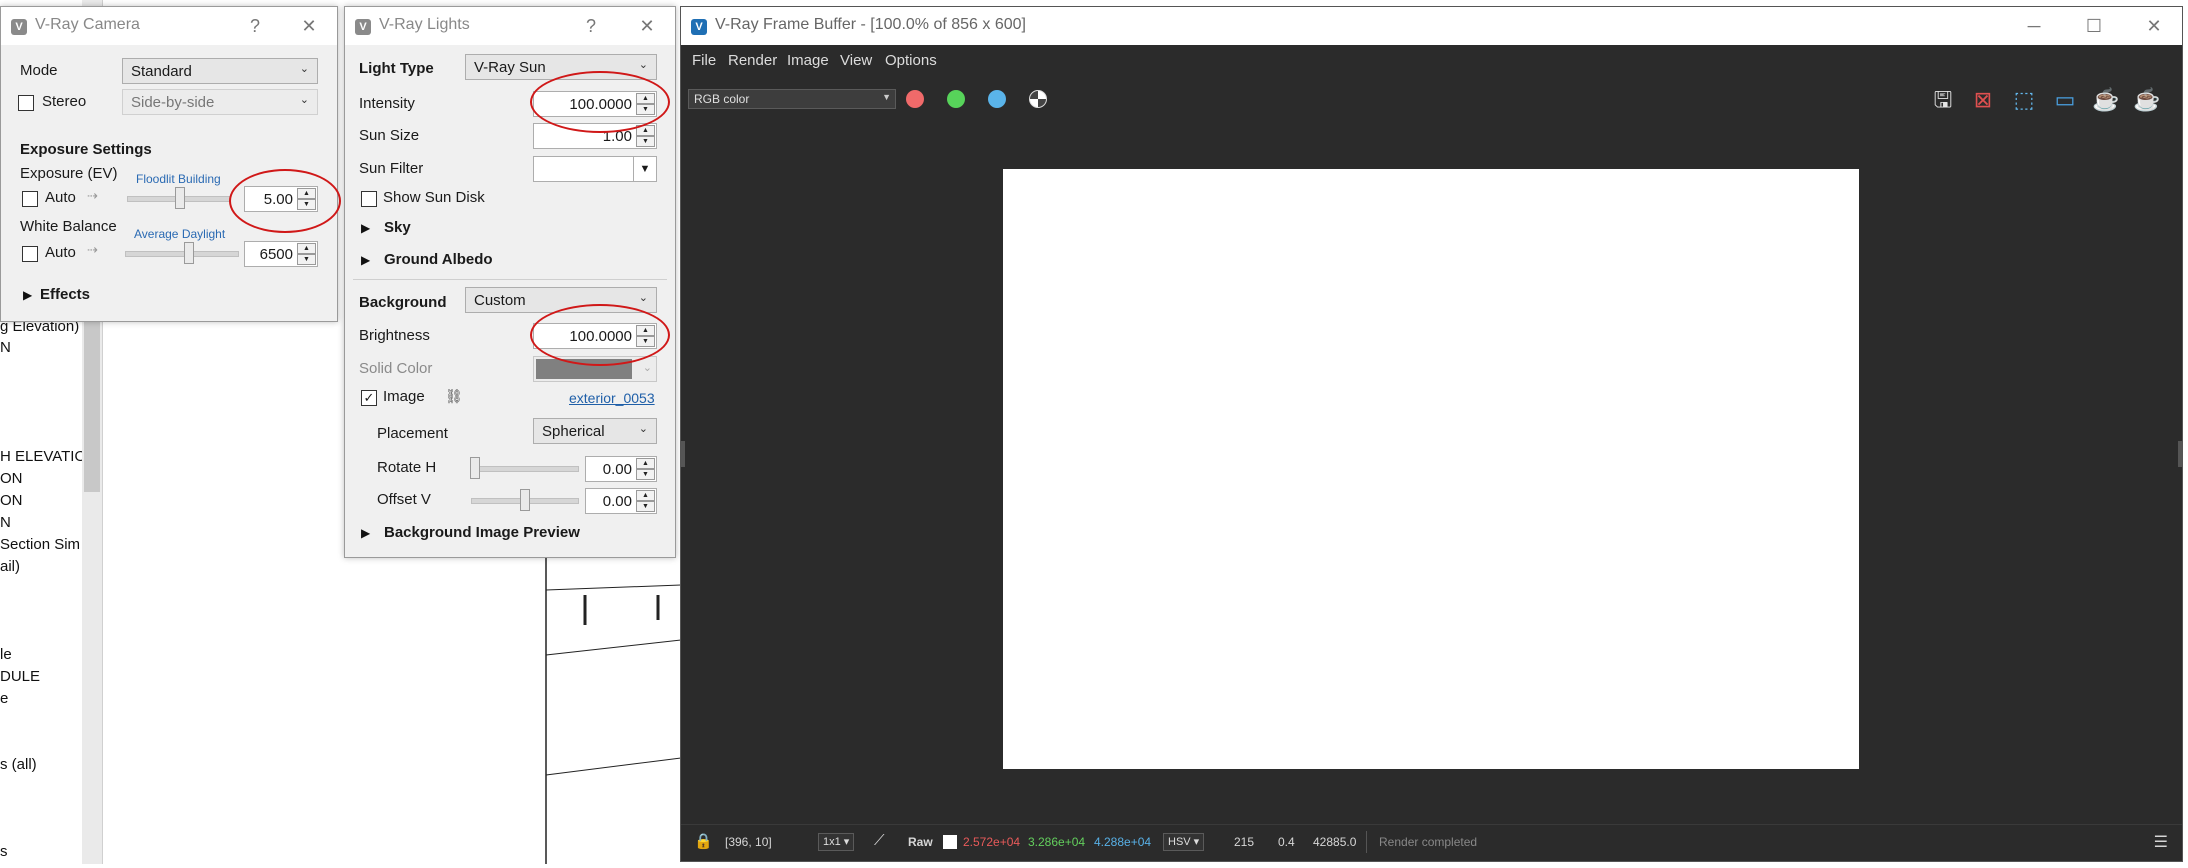 This screenshot has width=2188, height=868. Describe the element at coordinates (915, 99) in the screenshot. I see `red-channel-toggle` at that location.